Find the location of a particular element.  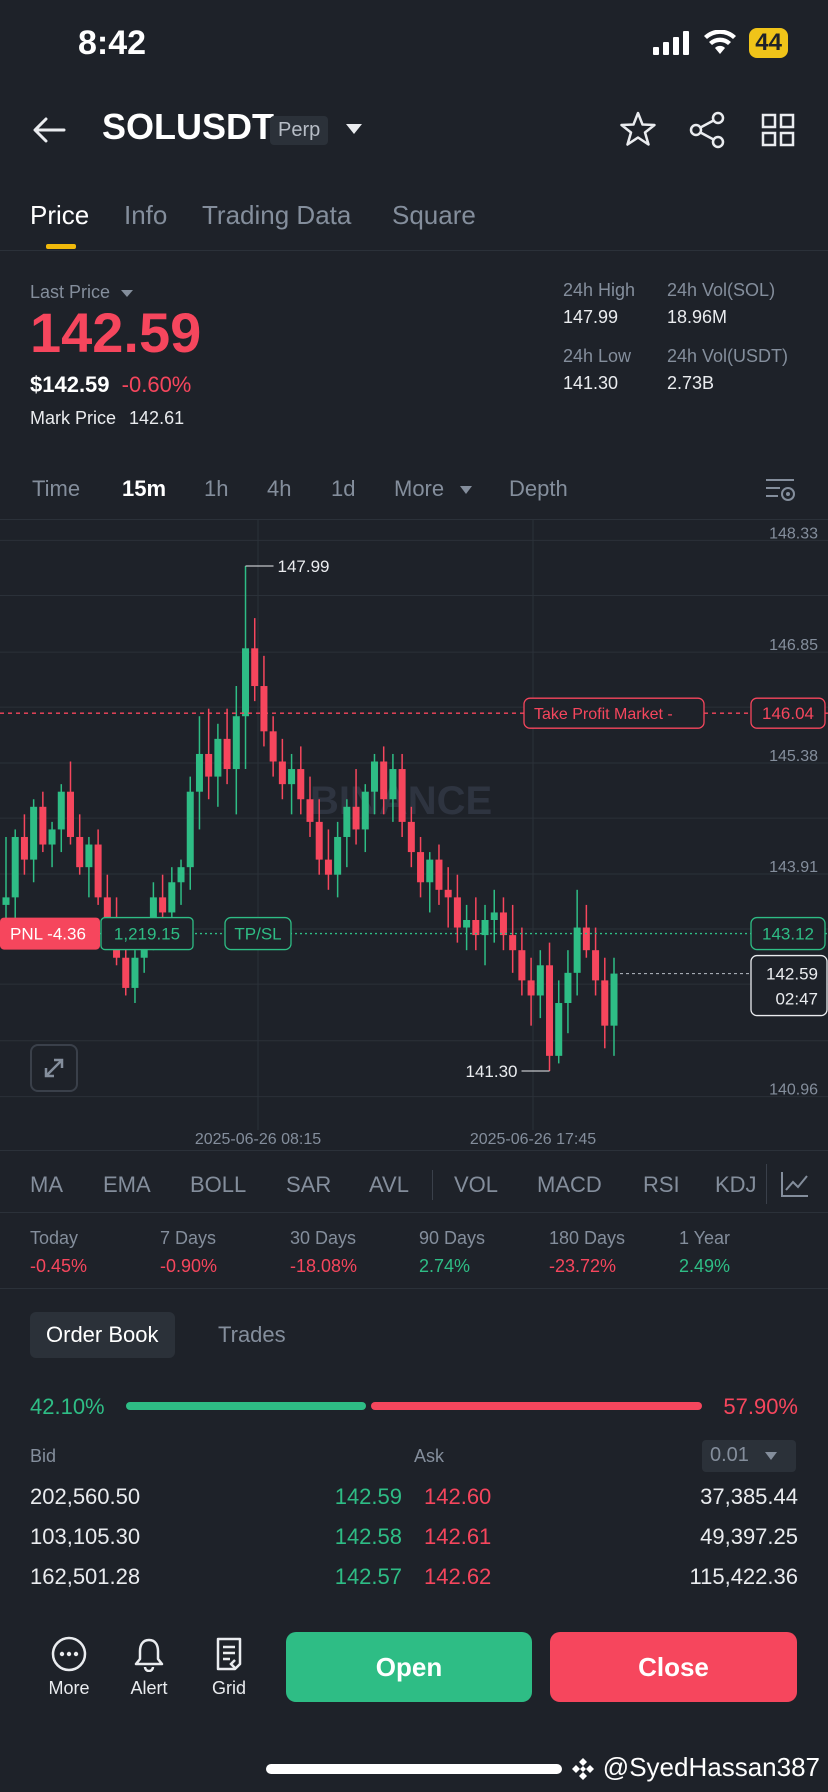

alert-button: Alert is located at coordinates (149, 1667).